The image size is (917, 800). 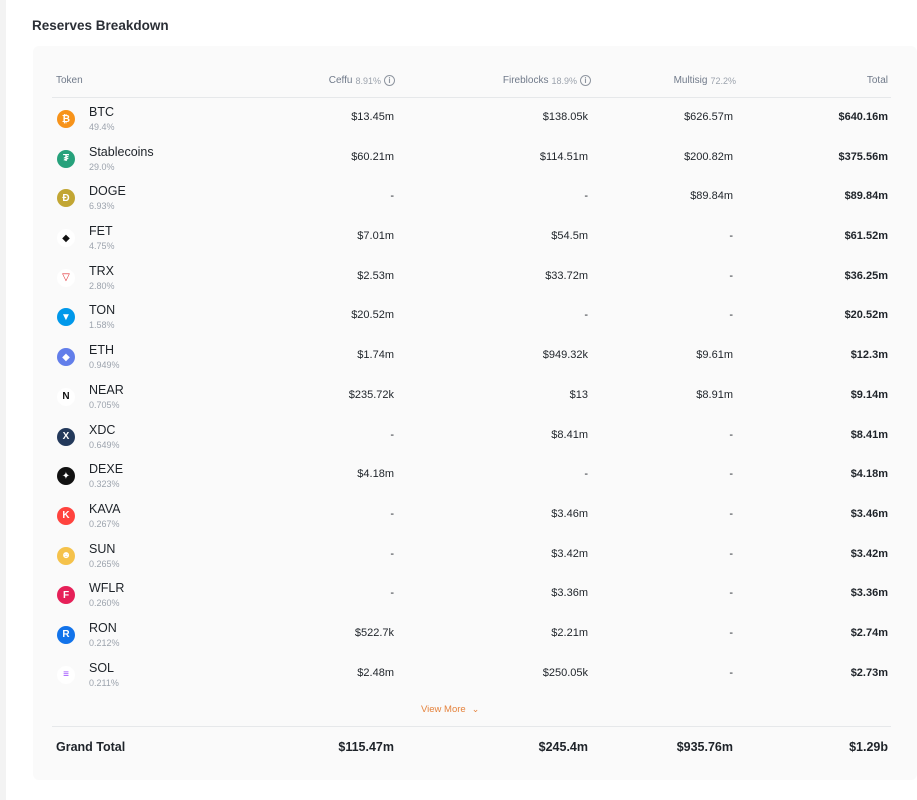 I want to click on token-name: XDC, so click(x=102, y=429).